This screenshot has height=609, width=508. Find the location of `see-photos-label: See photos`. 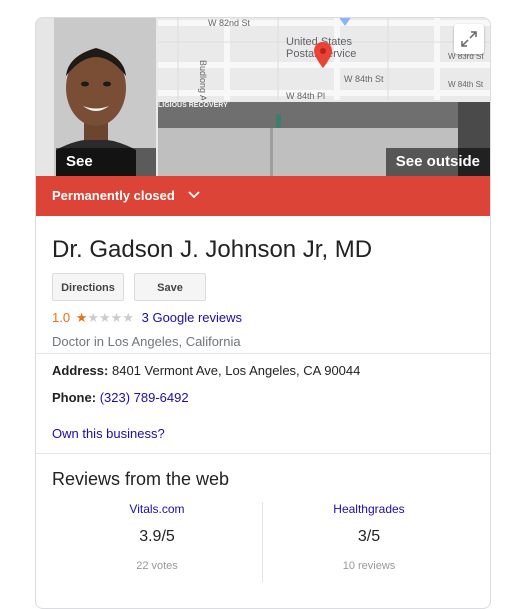

see-photos-label: See photos is located at coordinates (106, 162).